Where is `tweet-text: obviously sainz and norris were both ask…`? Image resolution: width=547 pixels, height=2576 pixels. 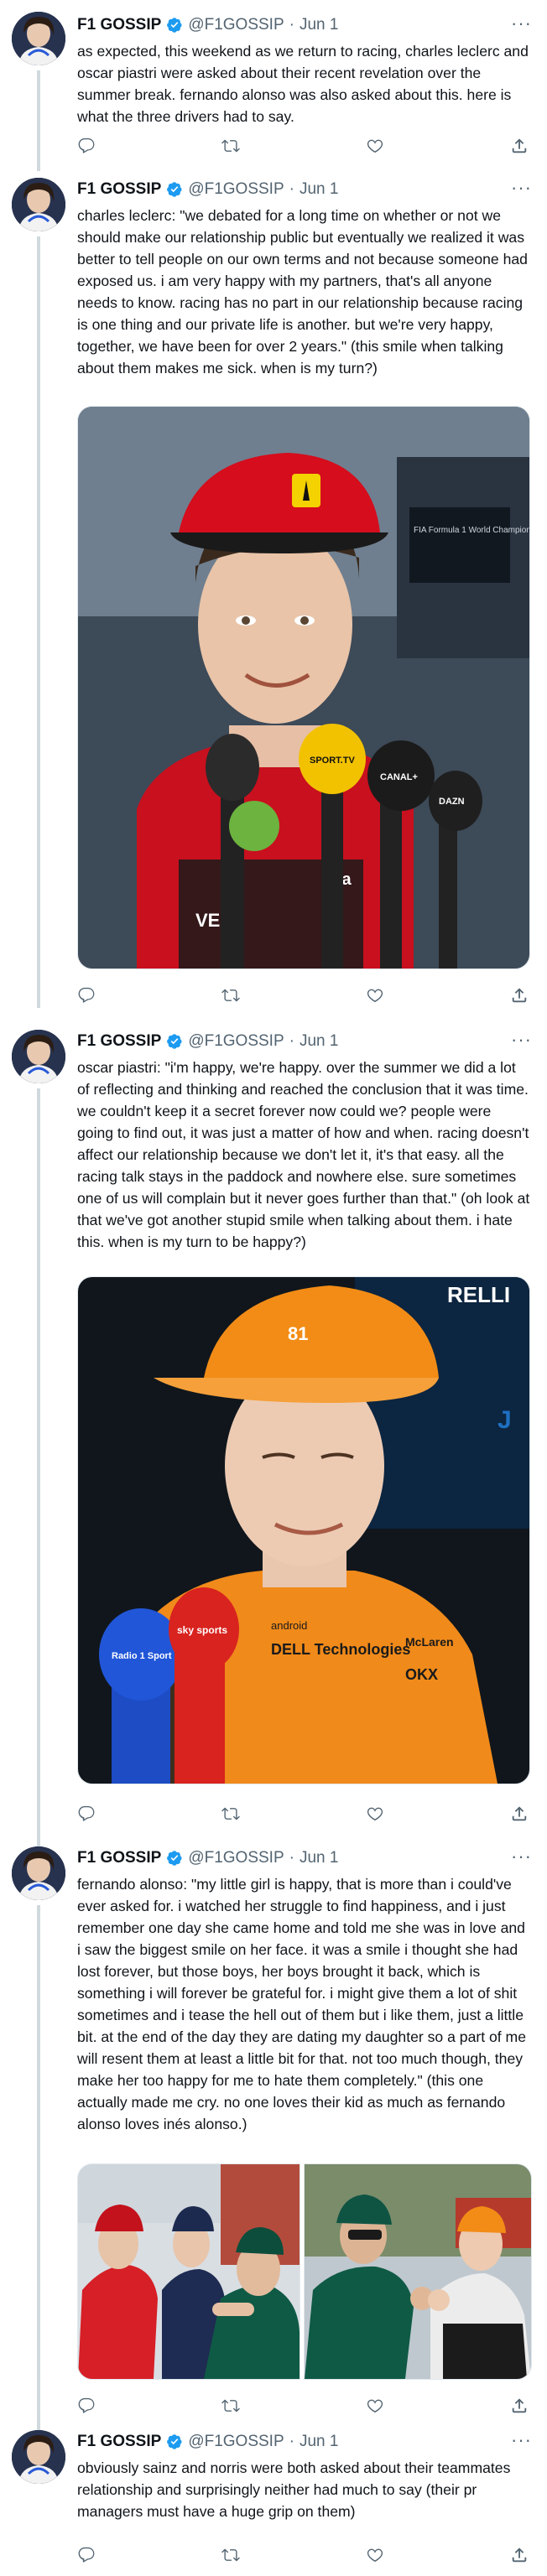
tweet-text: obviously sainz and norris were both ask… is located at coordinates (296, 2489).